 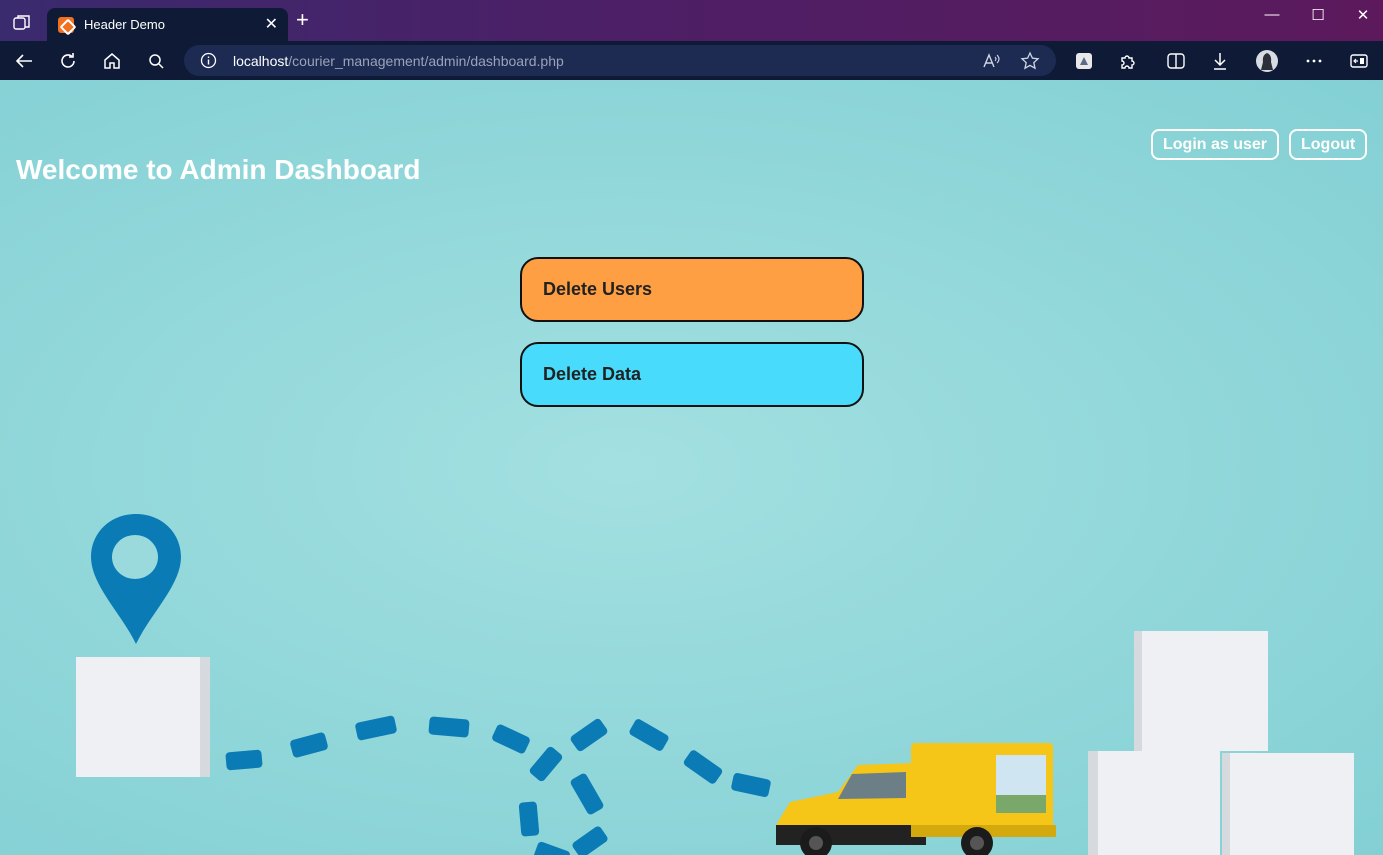 What do you see at coordinates (1030, 61) in the screenshot?
I see `favorite-star-icon` at bounding box center [1030, 61].